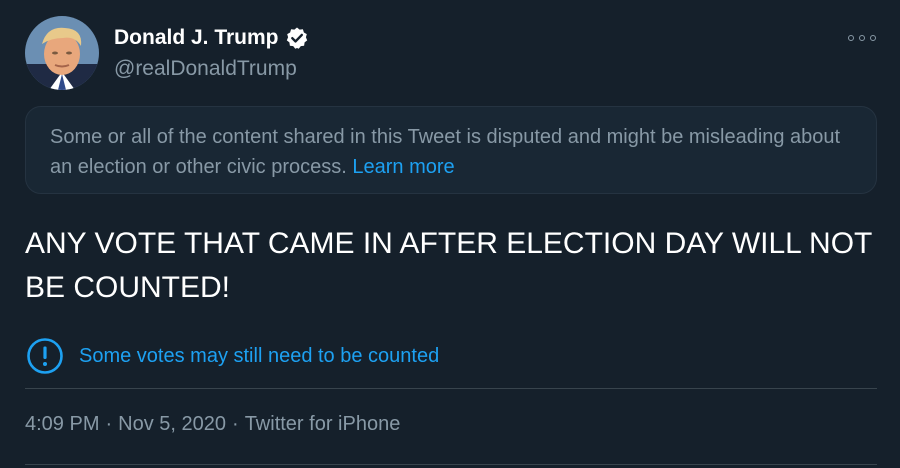 The height and width of the screenshot is (468, 900). I want to click on display-name: Donald J. Trump, so click(211, 38).